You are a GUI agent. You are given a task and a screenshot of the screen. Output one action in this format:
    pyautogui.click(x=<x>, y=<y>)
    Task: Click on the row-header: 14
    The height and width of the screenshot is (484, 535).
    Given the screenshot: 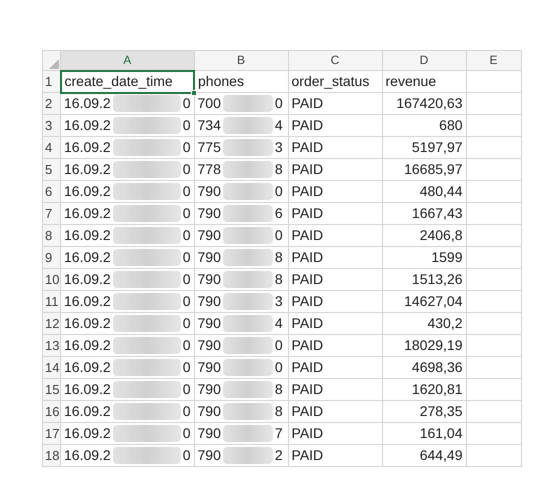 What is the action you would take?
    pyautogui.click(x=51, y=367)
    